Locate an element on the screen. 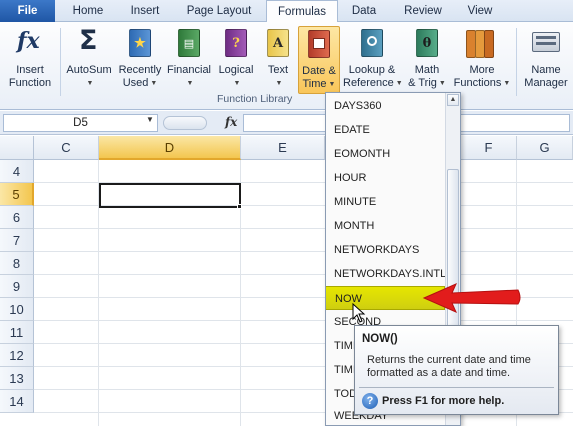 The width and height of the screenshot is (573, 426). money-book-icon: ▤ is located at coordinates (189, 43).